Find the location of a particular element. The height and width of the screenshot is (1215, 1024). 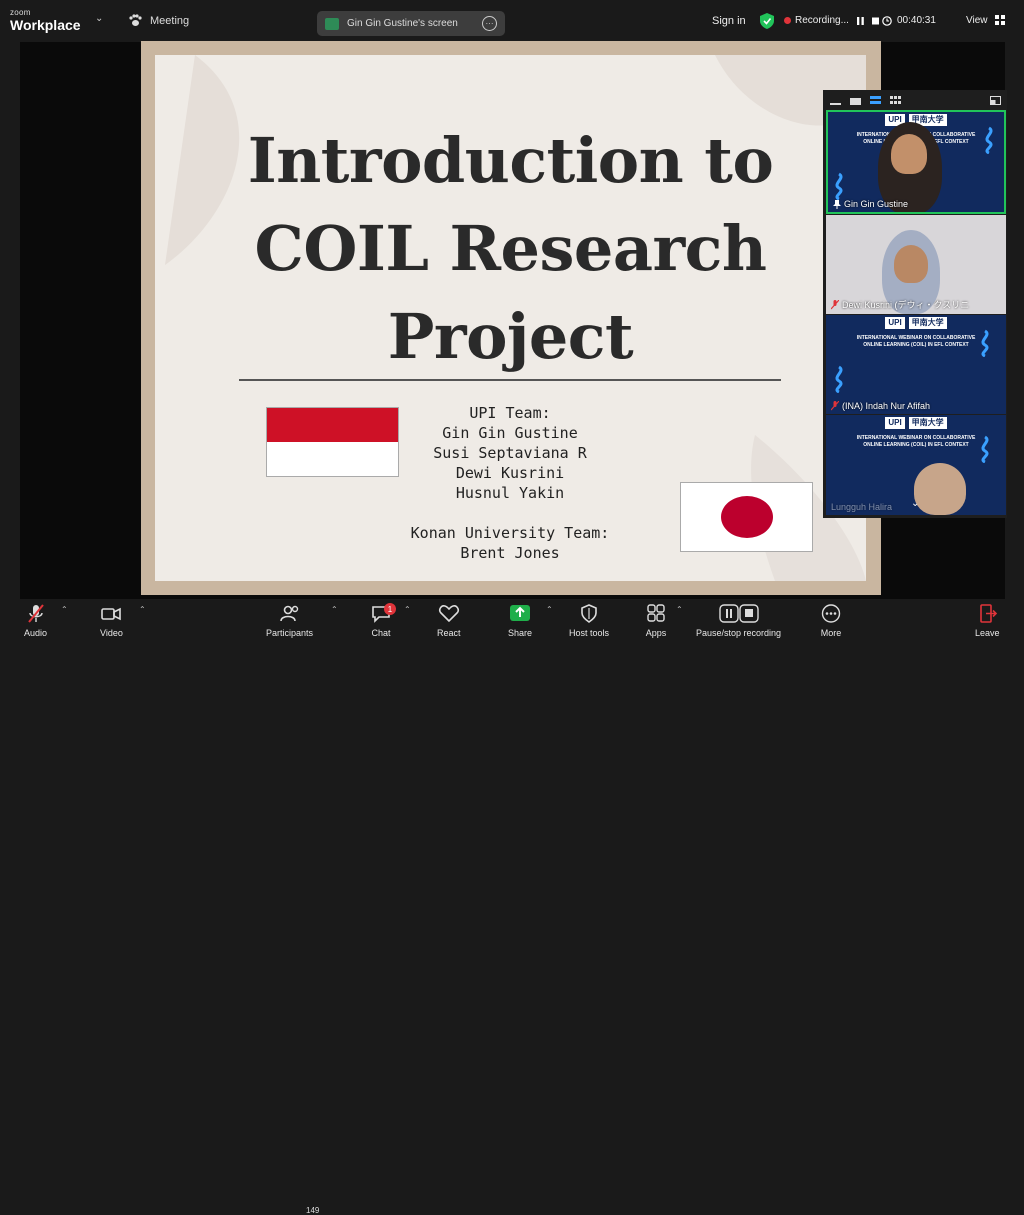

screen-share-pill: Gin Gin Gustine's screen ··· is located at coordinates (411, 23).